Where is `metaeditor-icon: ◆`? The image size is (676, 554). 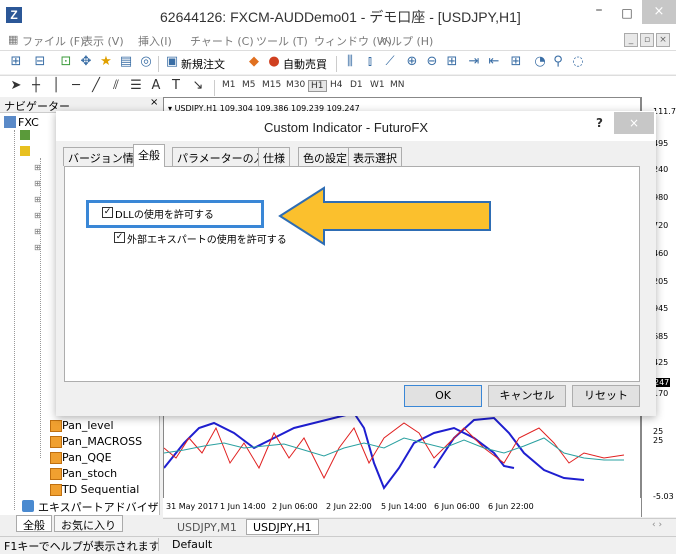 metaeditor-icon: ◆ is located at coordinates (254, 62).